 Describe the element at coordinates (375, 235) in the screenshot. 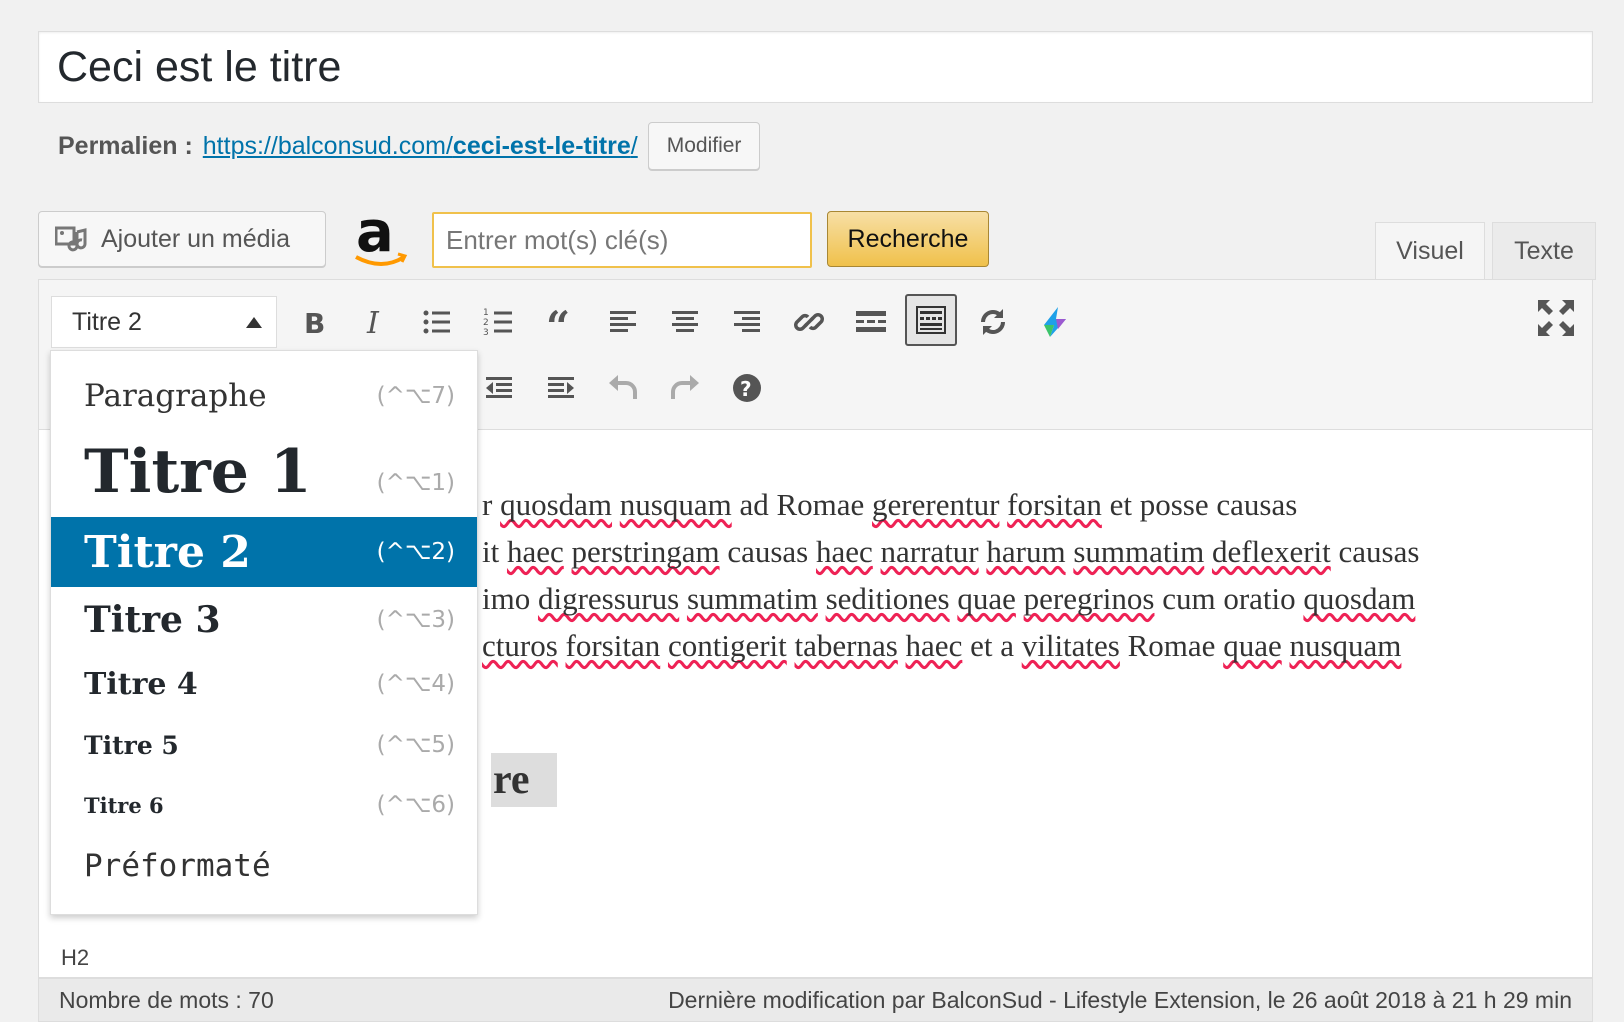

I see `svg-text: a` at that location.